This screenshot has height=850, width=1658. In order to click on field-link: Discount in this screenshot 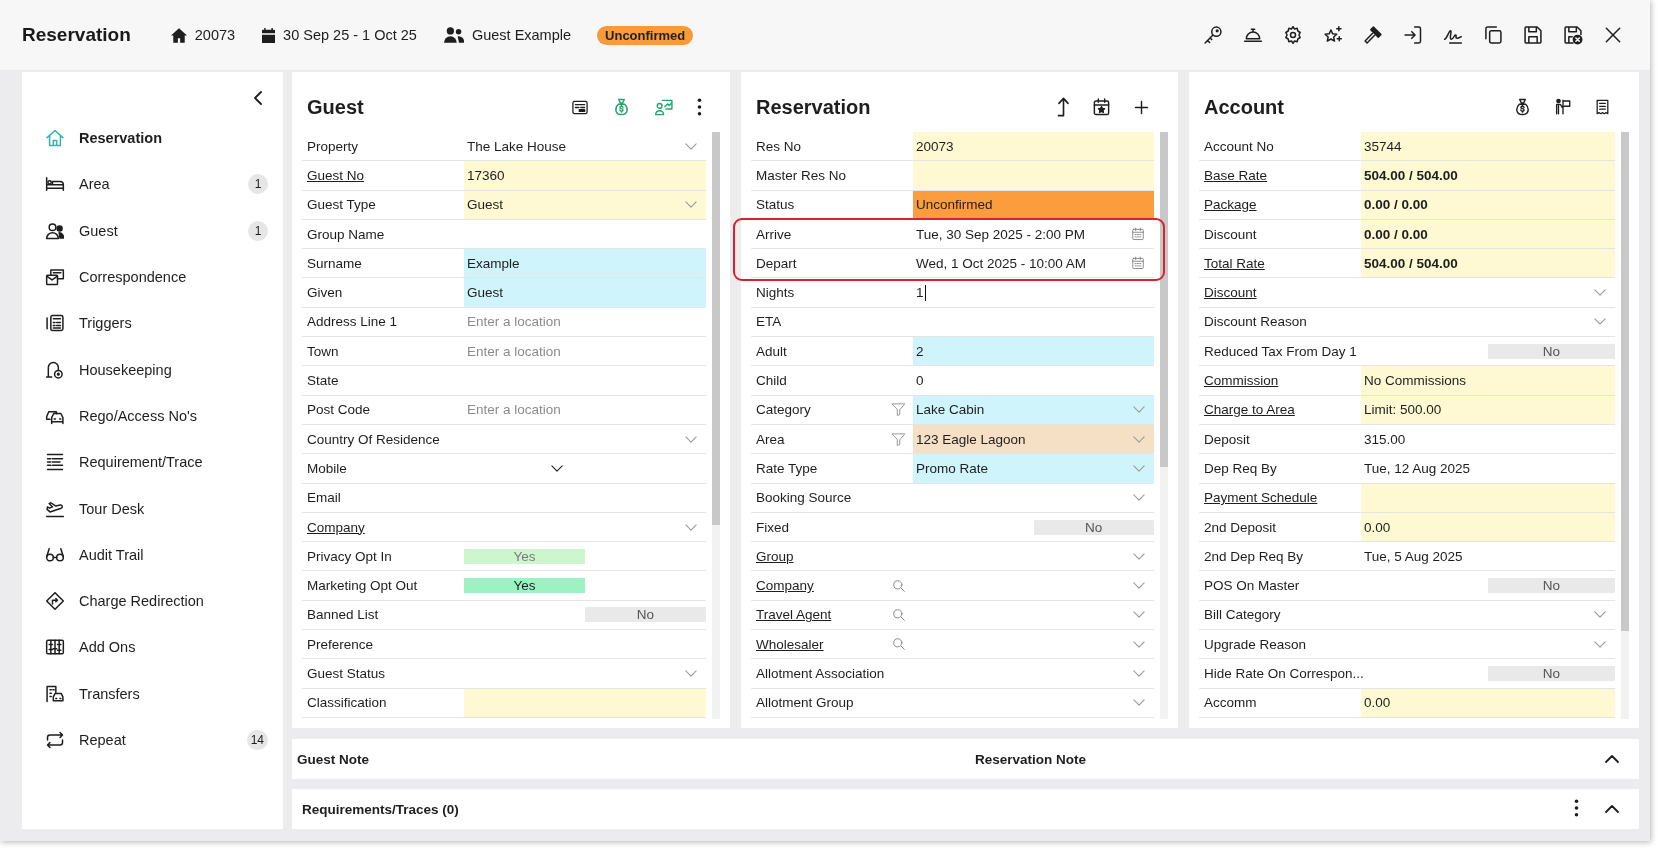, I will do `click(1230, 293)`.